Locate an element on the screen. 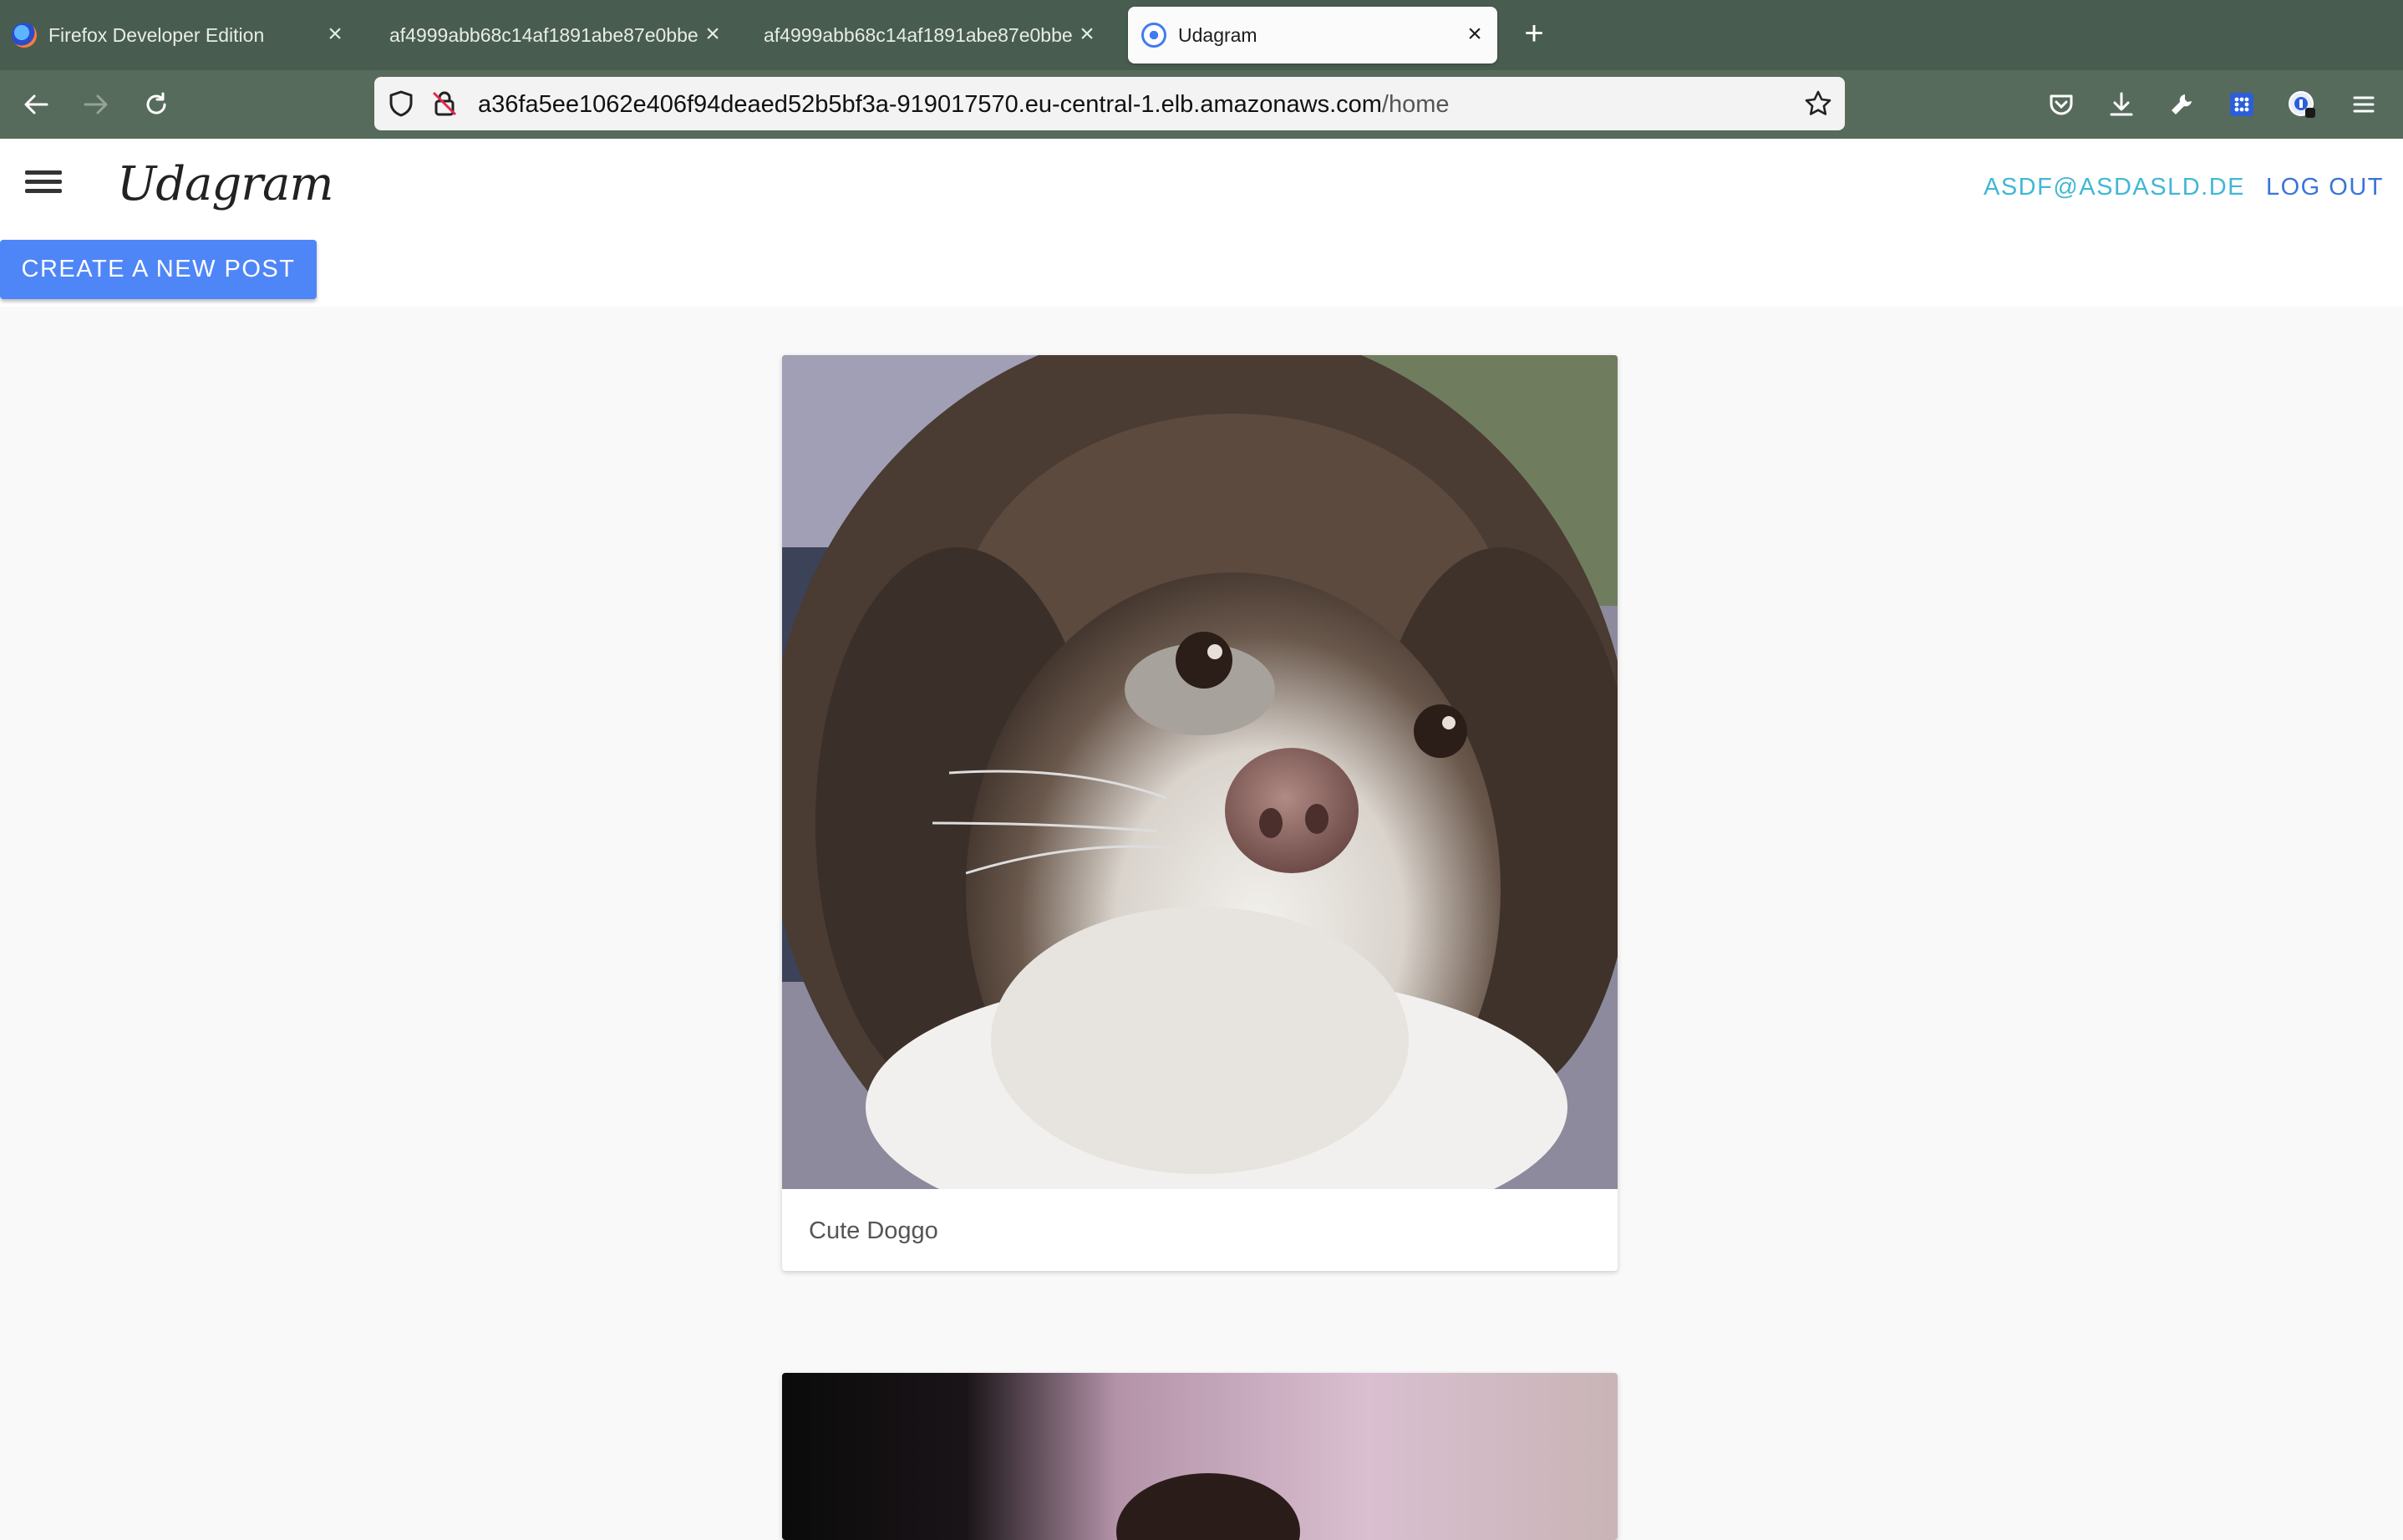 The width and height of the screenshot is (2403, 1540). bookmark-star-icon is located at coordinates (1818, 104).